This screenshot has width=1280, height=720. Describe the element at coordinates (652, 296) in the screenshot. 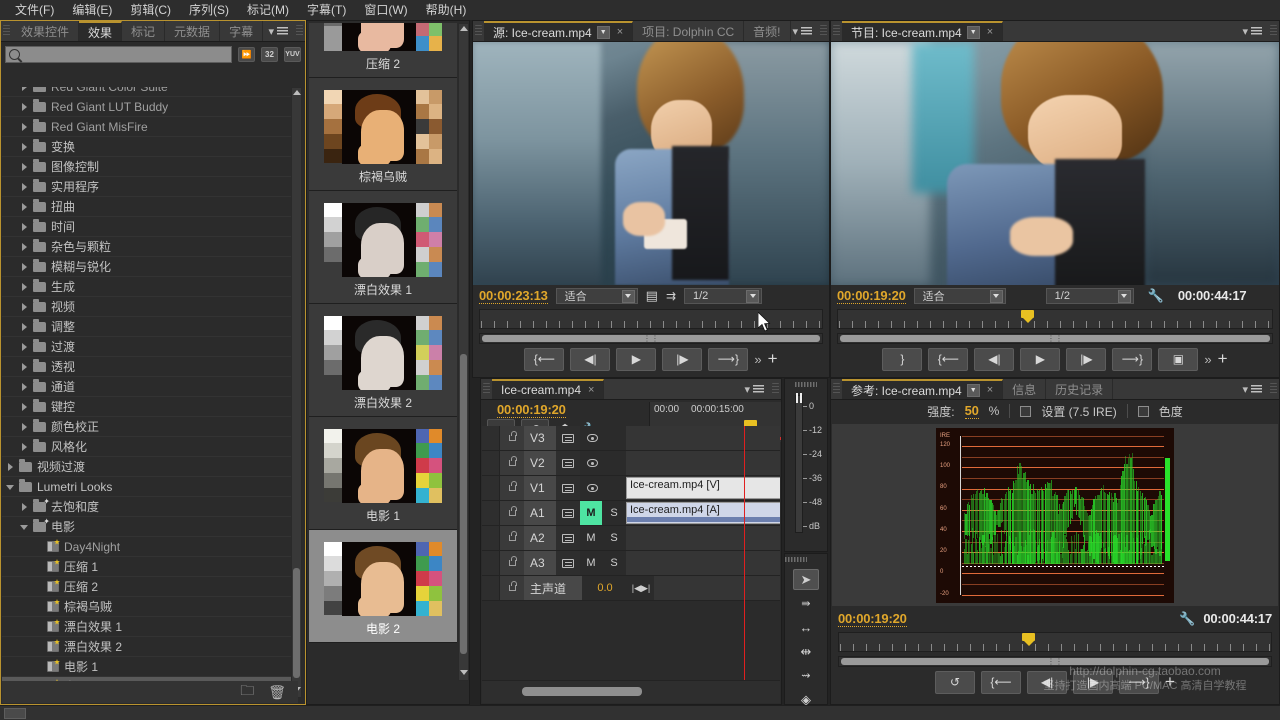

I see `film-icon: ▤` at that location.